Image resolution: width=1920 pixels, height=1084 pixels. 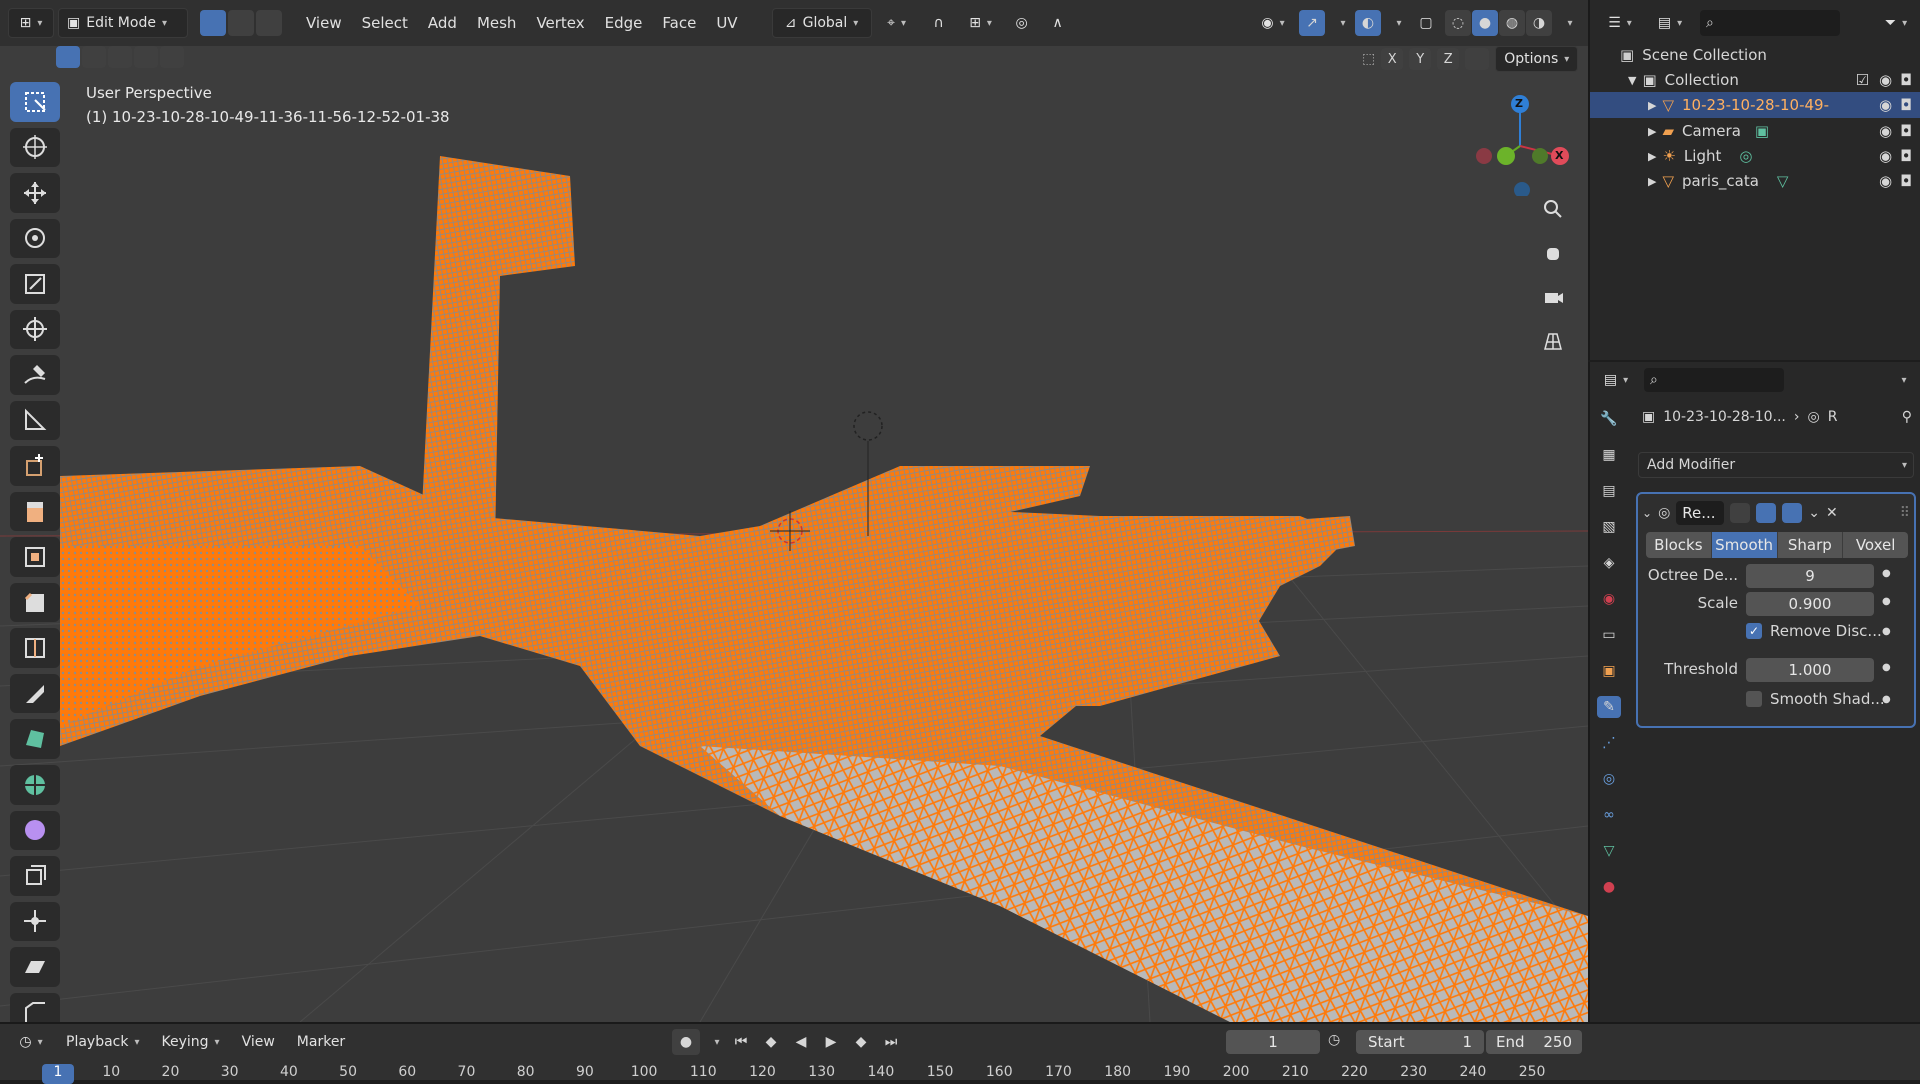 What do you see at coordinates (35, 375) in the screenshot?
I see `annotate-tool` at bounding box center [35, 375].